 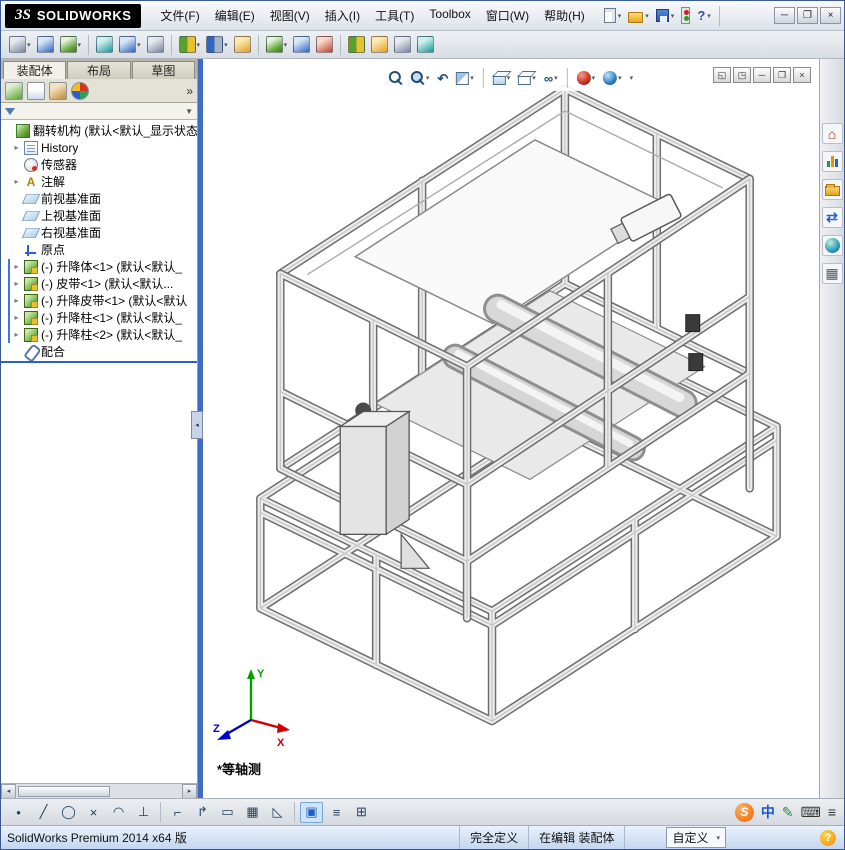 What do you see at coordinates (99, 130) in the screenshot?
I see `tree-item-flip-mechanism: 翻转机构 (默认<默认_显示状态` at bounding box center [99, 130].